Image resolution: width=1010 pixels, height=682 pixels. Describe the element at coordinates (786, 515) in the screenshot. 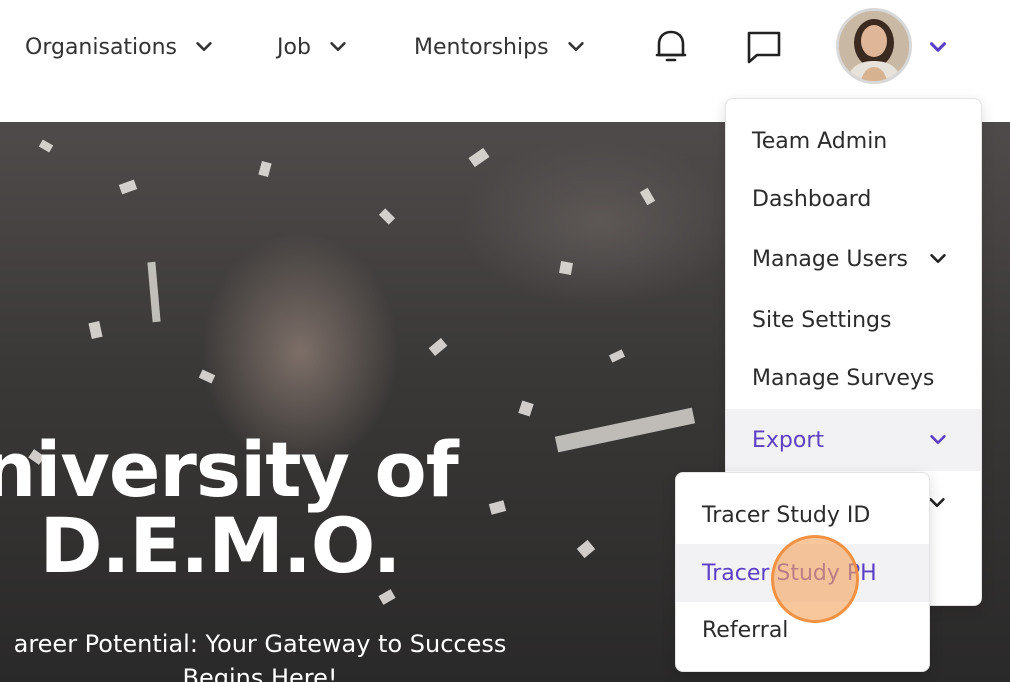

I see `submenu-item-label: Tracer Study ID` at that location.